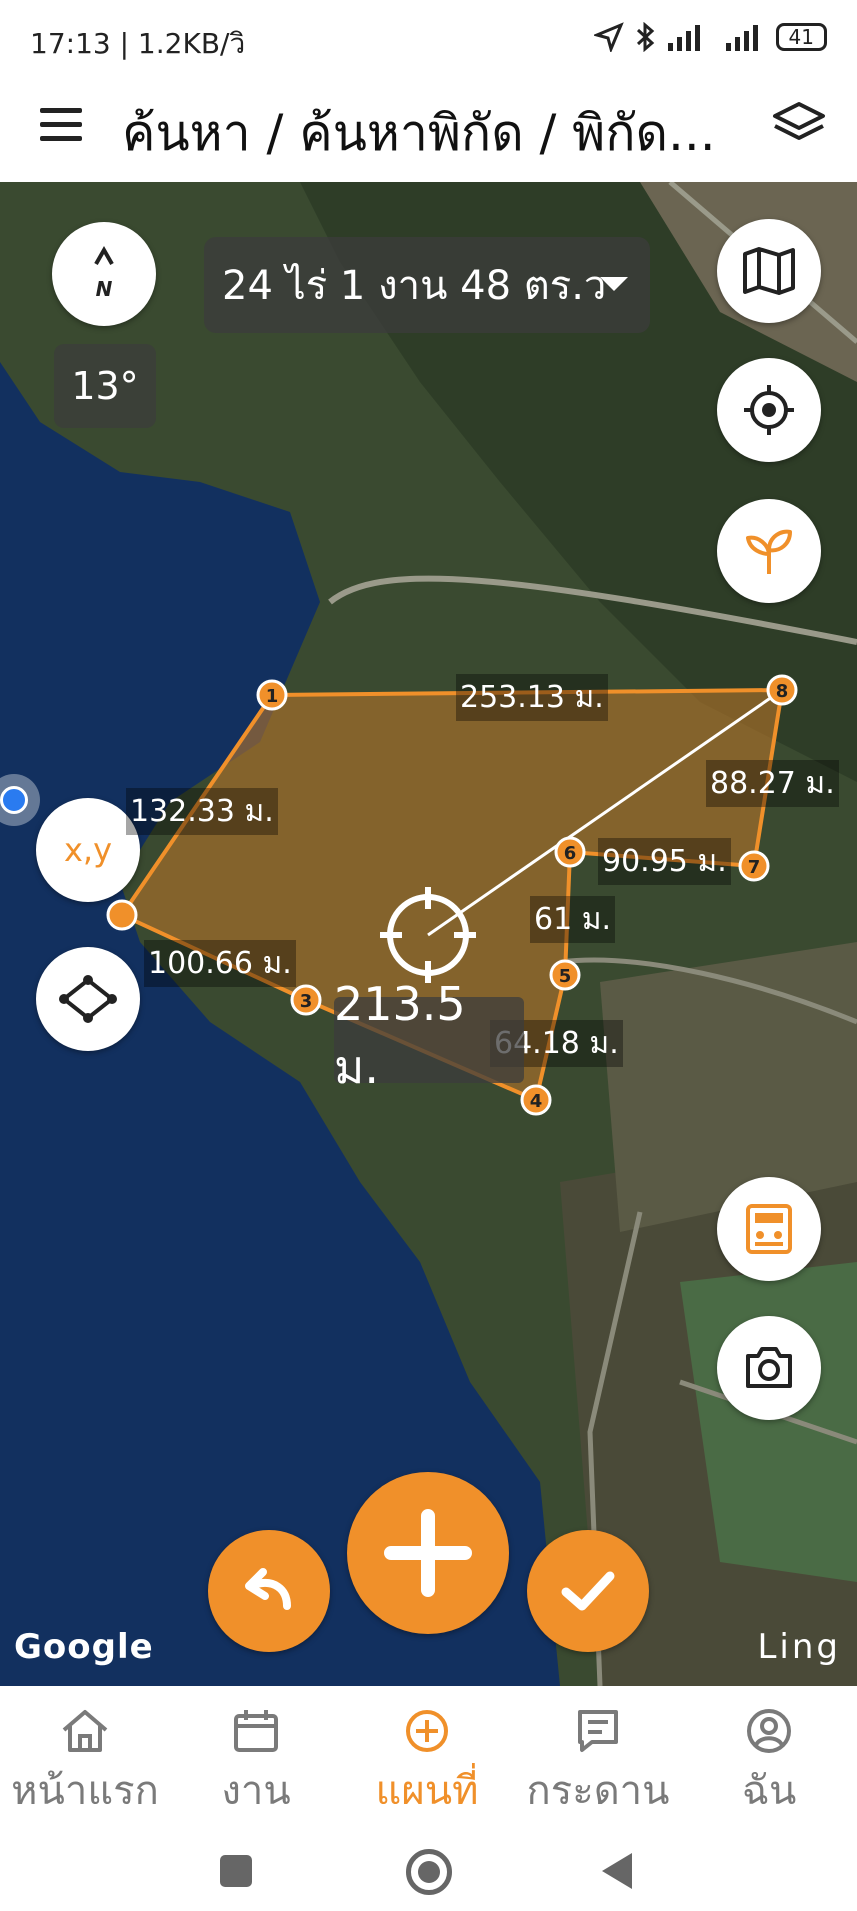 The width and height of the screenshot is (857, 1911). I want to click on system-nav, so click(428, 1871).